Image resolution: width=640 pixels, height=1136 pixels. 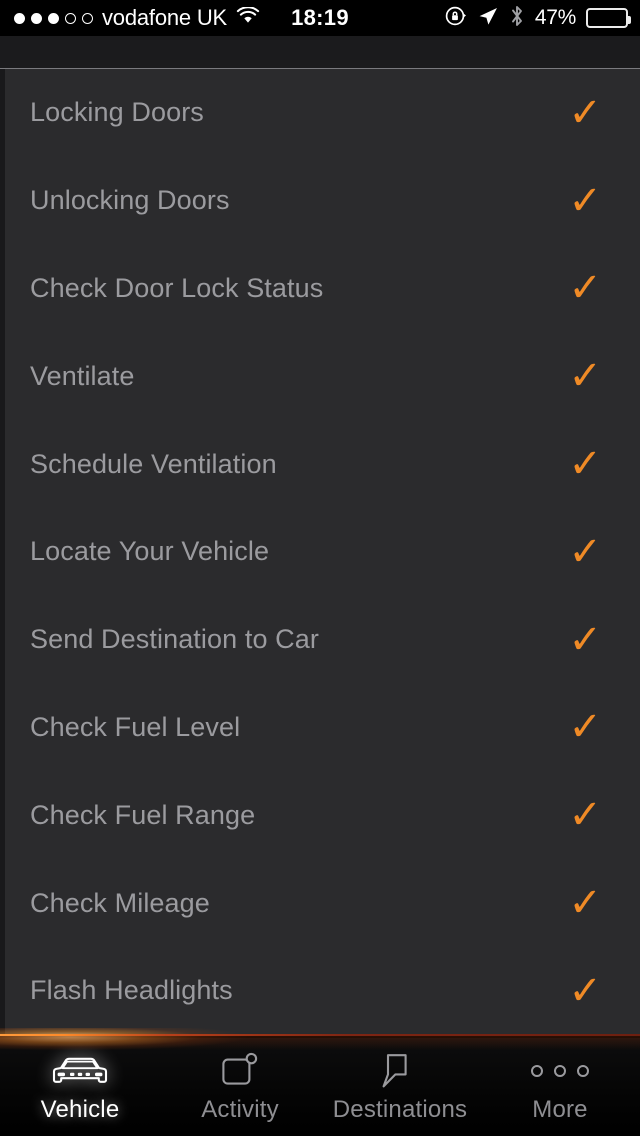 What do you see at coordinates (153, 463) in the screenshot?
I see `list-item-label: Schedule Ventilation` at bounding box center [153, 463].